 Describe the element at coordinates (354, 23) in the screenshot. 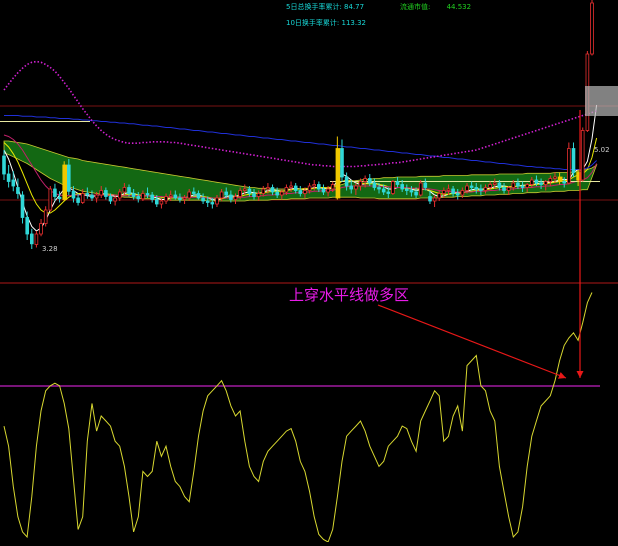

I see `header-stat-2-value: 113.32` at that location.